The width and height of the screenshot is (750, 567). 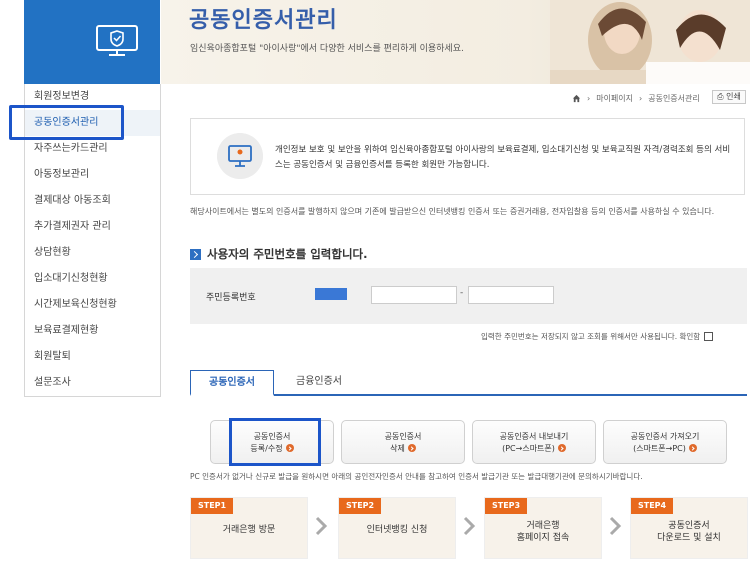 What do you see at coordinates (414, 295) in the screenshot?
I see `rrn-front-input` at bounding box center [414, 295].